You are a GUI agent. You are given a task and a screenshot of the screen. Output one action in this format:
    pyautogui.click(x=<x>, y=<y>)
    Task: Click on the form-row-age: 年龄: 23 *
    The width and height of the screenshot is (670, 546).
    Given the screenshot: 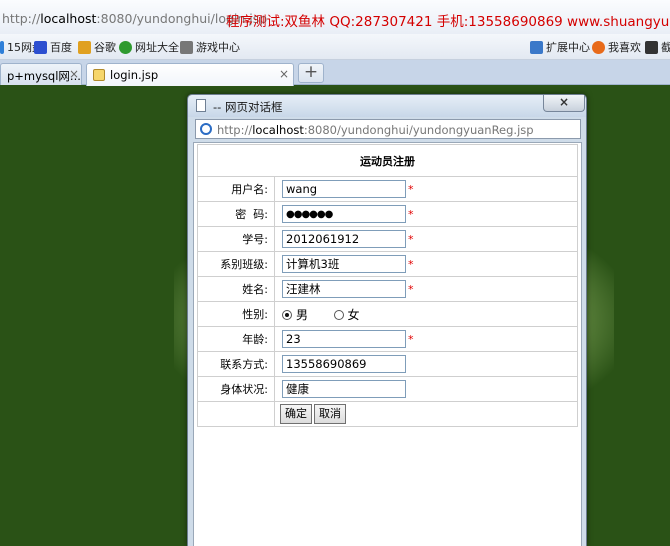 What is the action you would take?
    pyautogui.click(x=387, y=339)
    